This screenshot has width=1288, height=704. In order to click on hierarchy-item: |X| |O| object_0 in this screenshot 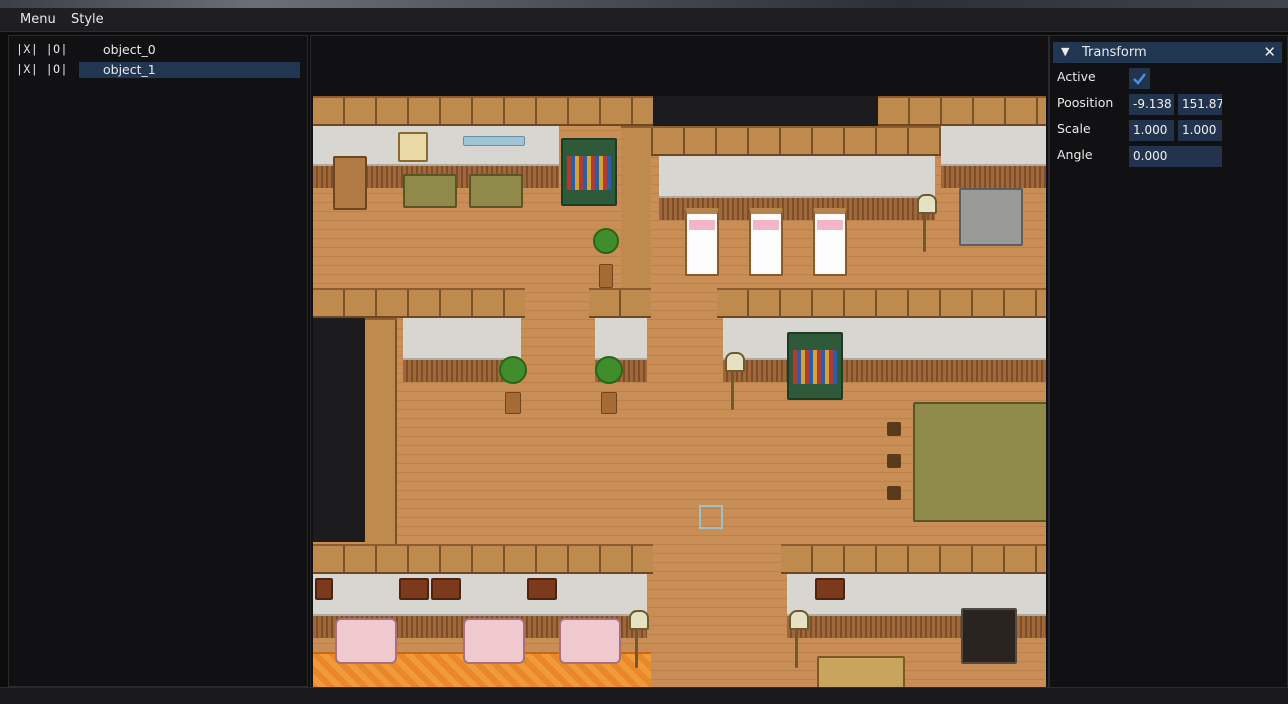, I will do `click(158, 50)`.